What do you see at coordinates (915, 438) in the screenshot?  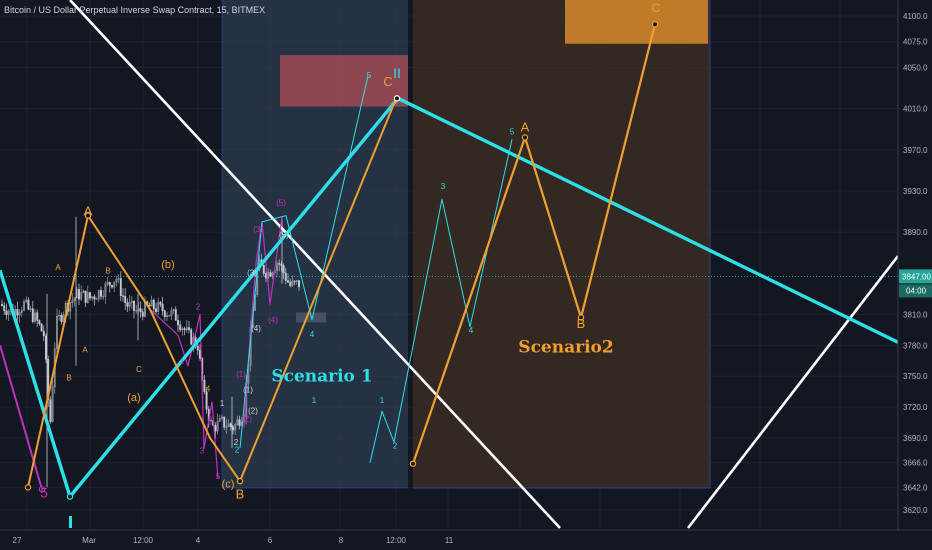 I see `price-tick-label: 3690.0` at bounding box center [915, 438].